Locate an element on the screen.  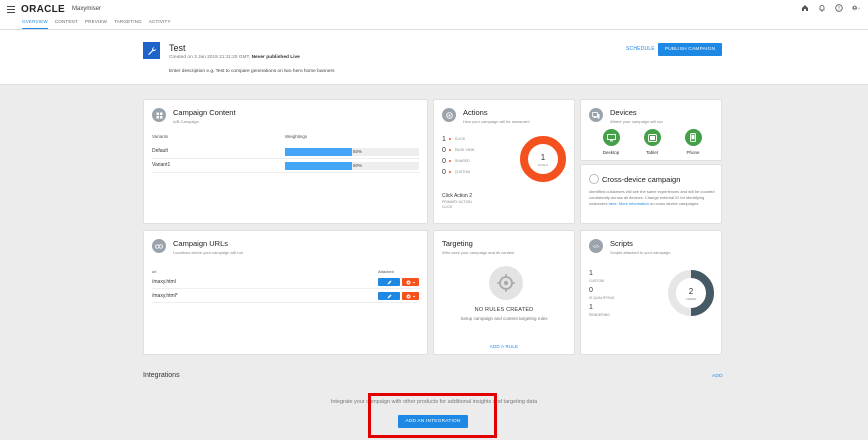
variant-row: Default 50% is located at coordinates (286, 152).